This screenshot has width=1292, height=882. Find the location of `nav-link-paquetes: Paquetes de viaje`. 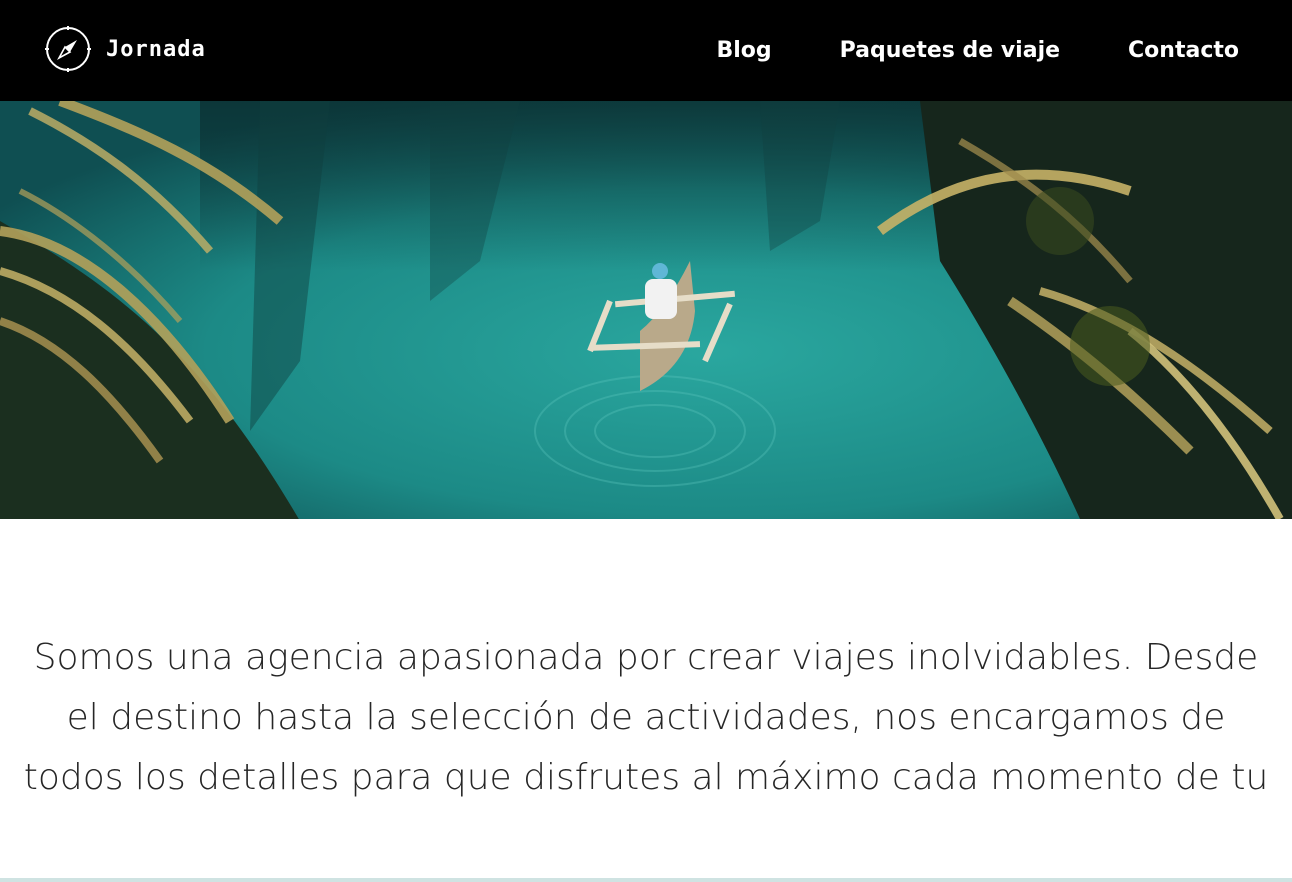

nav-link-paquetes: Paquetes de viaje is located at coordinates (950, 51).